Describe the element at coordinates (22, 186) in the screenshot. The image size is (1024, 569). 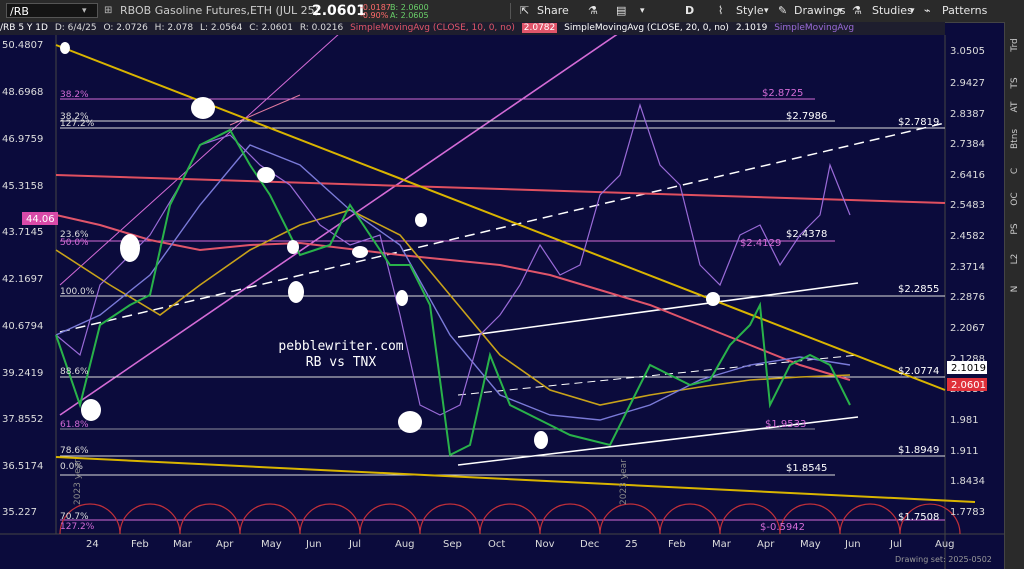
I see `left-axis-label: 45.3158` at that location.